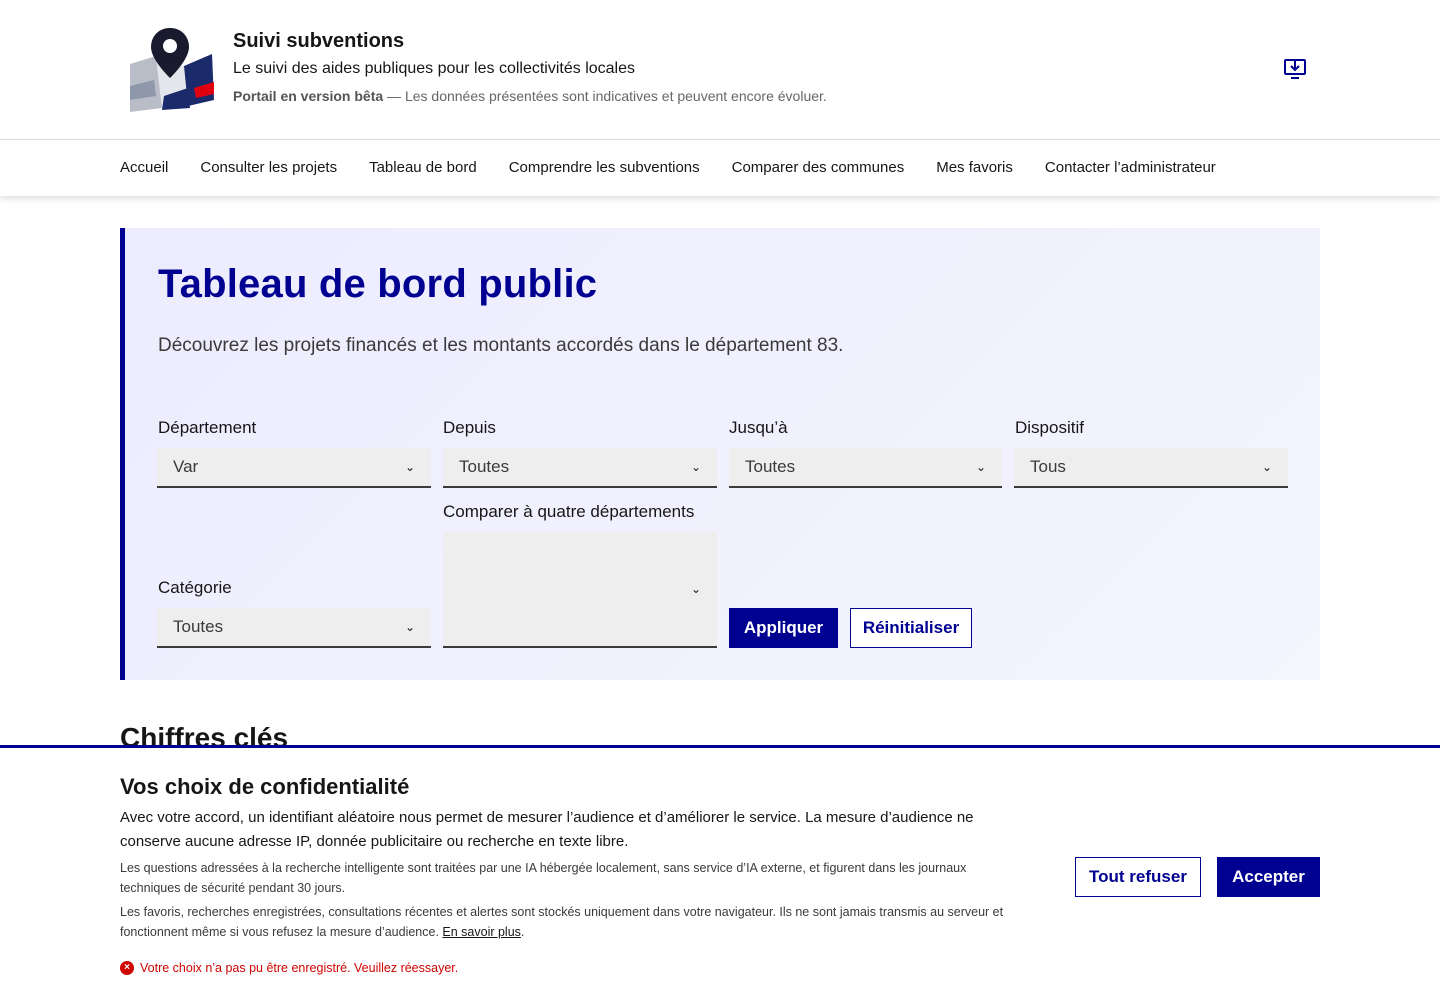 The height and width of the screenshot is (1000, 1440). Describe the element at coordinates (294, 628) in the screenshot. I see `categorie-select: Toutes ⌄` at that location.